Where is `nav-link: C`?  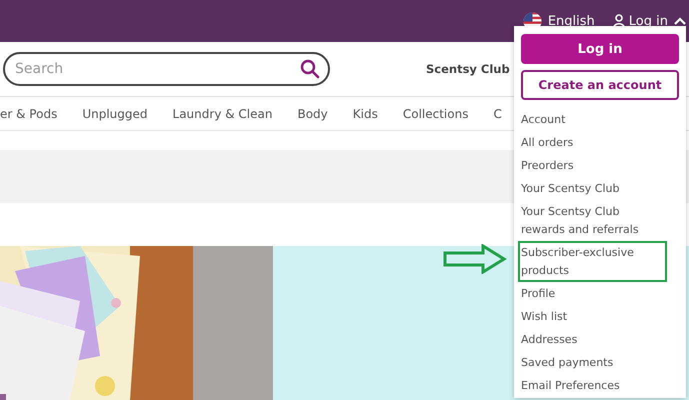
nav-link: C is located at coordinates (497, 113).